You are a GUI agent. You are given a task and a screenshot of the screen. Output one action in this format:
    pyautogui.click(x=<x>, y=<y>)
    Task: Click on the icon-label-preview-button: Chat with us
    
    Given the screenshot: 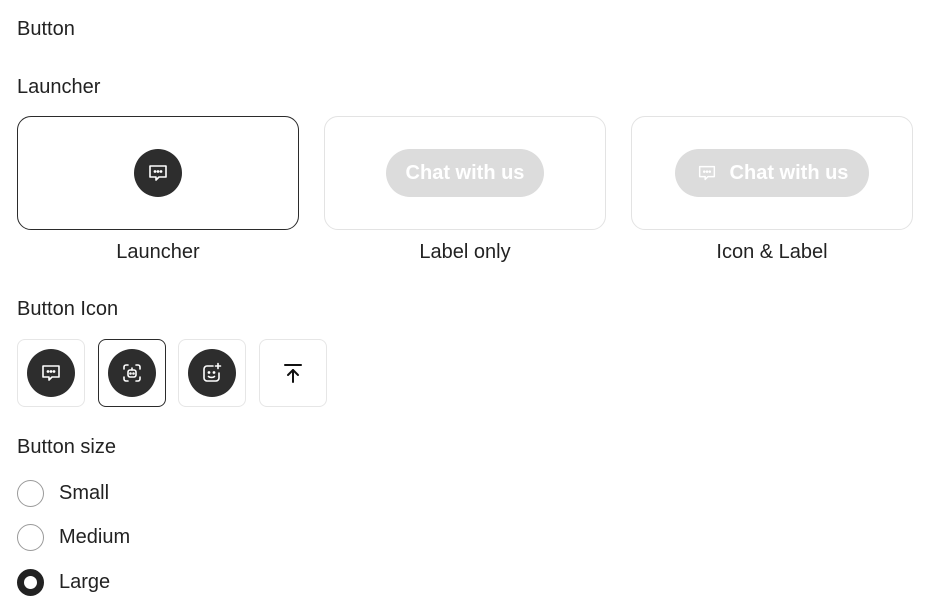 What is the action you would take?
    pyautogui.click(x=772, y=173)
    